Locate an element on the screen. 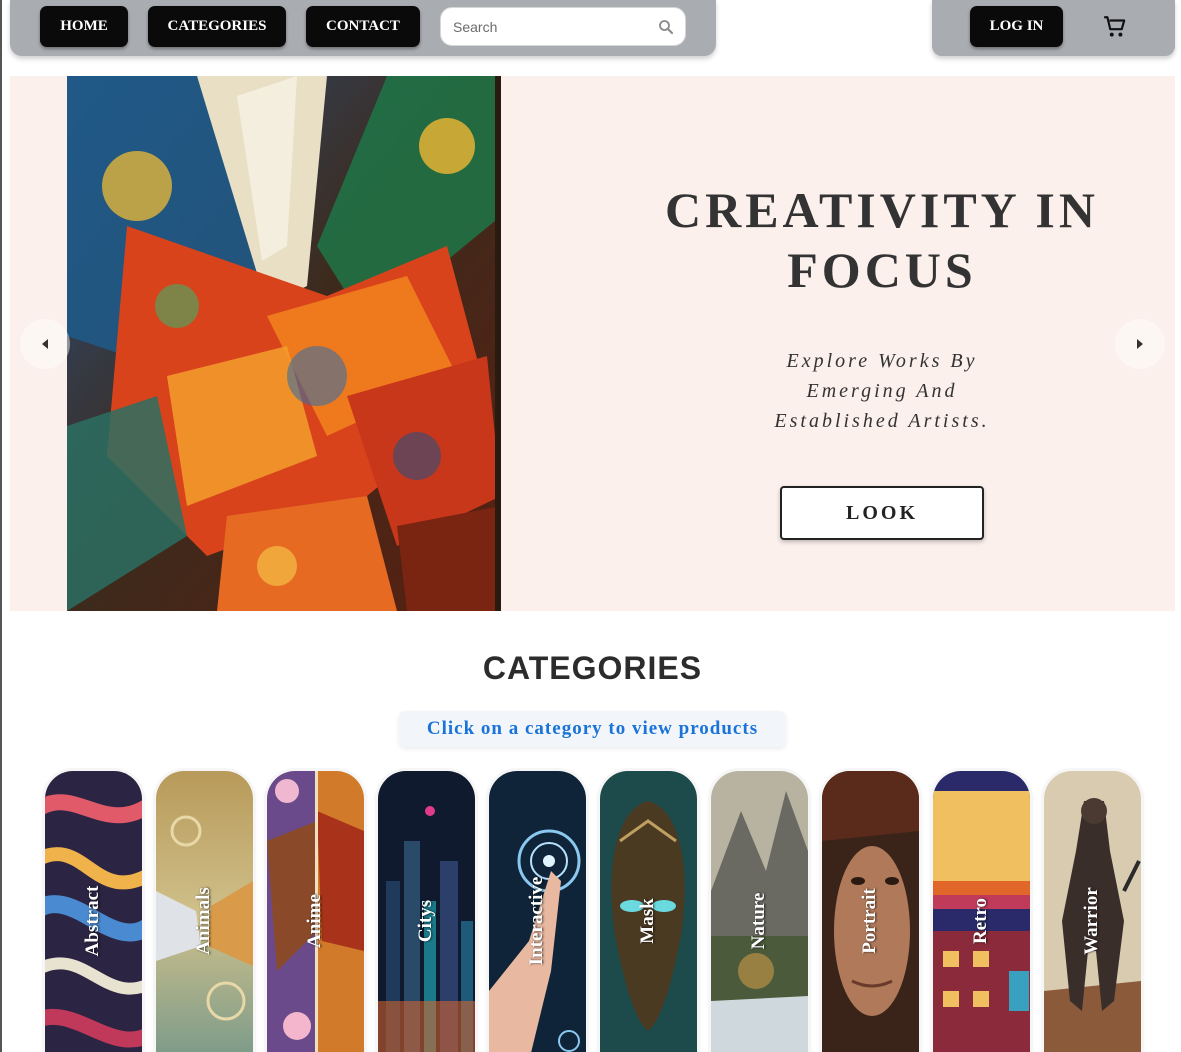  category-card-warrior: Warrior is located at coordinates (1092, 911).